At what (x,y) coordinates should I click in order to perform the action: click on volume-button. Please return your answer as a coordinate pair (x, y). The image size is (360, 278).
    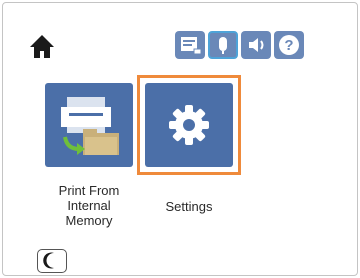
    Looking at the image, I should click on (256, 45).